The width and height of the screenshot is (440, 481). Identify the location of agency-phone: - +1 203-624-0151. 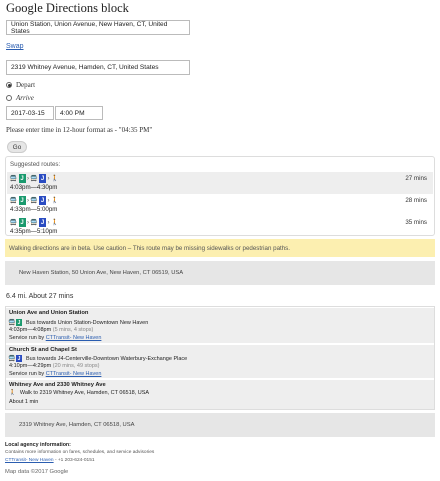
(74, 460).